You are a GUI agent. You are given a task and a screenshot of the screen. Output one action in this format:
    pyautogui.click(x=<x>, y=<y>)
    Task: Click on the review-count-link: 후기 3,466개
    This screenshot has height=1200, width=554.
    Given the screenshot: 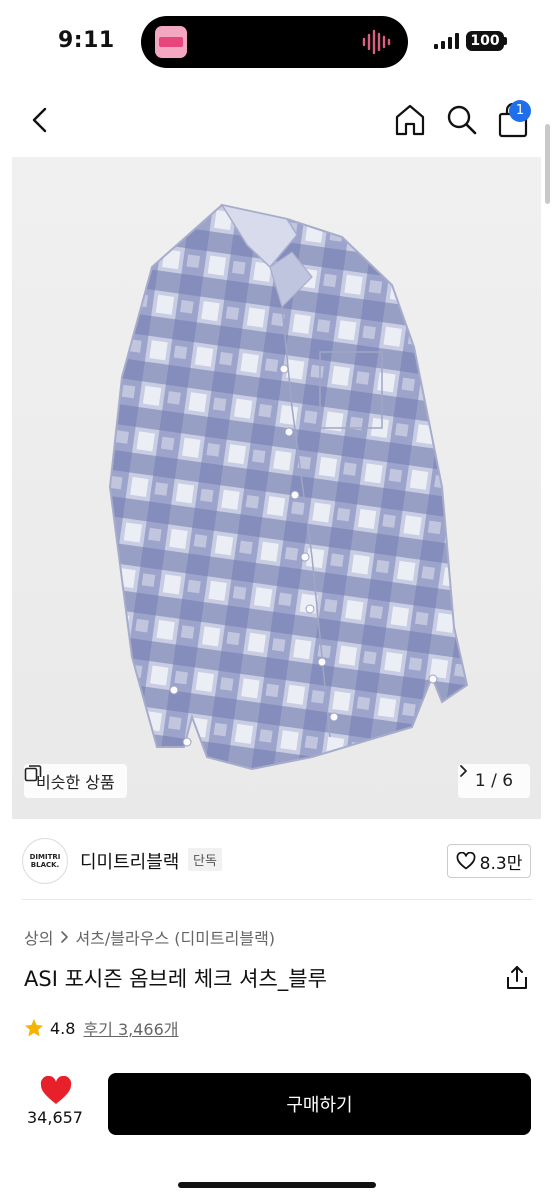 What is the action you would take?
    pyautogui.click(x=130, y=1028)
    